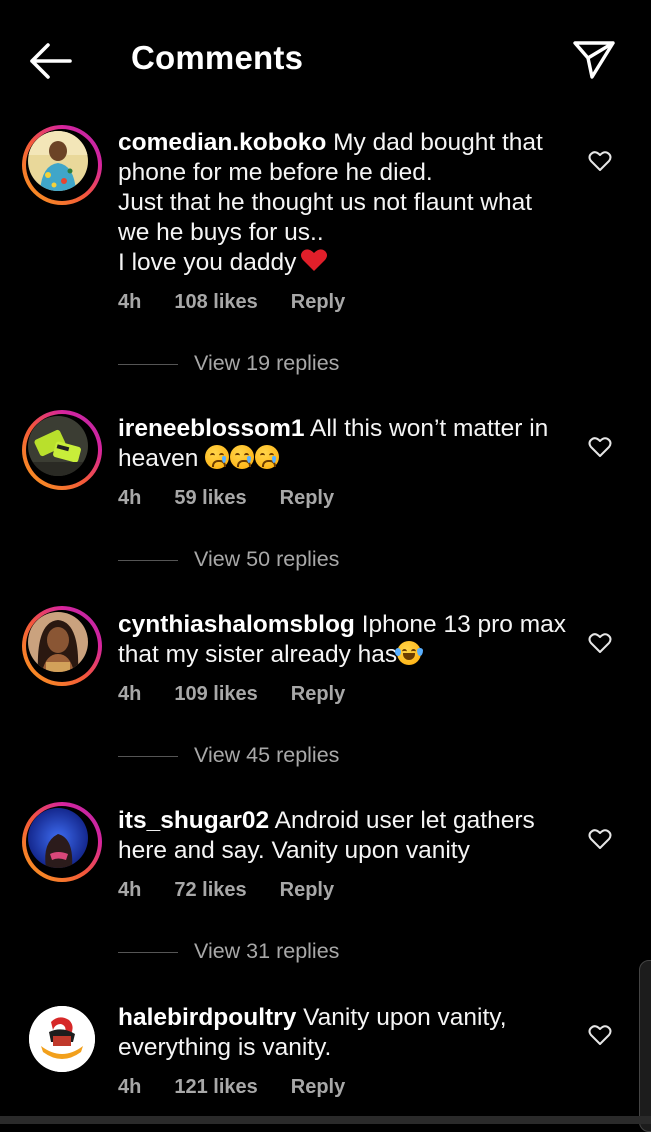  I want to click on comments-header: Comments, so click(325, 59).